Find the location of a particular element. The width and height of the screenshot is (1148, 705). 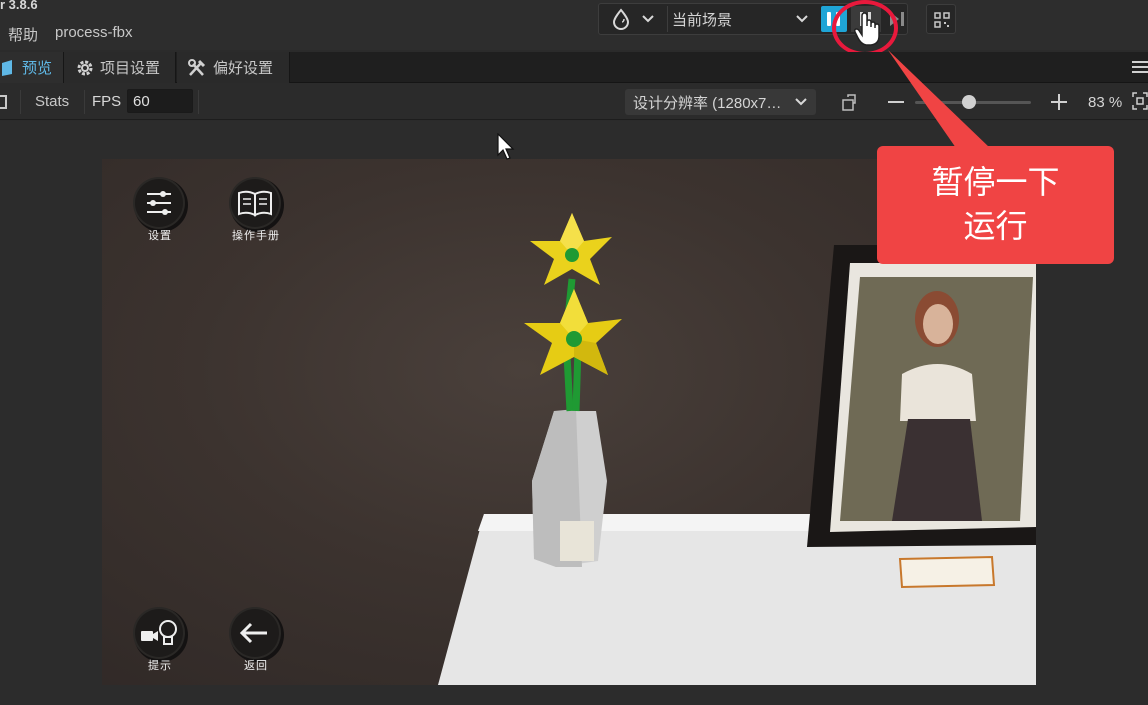

gear-icon is located at coordinates (85, 67).